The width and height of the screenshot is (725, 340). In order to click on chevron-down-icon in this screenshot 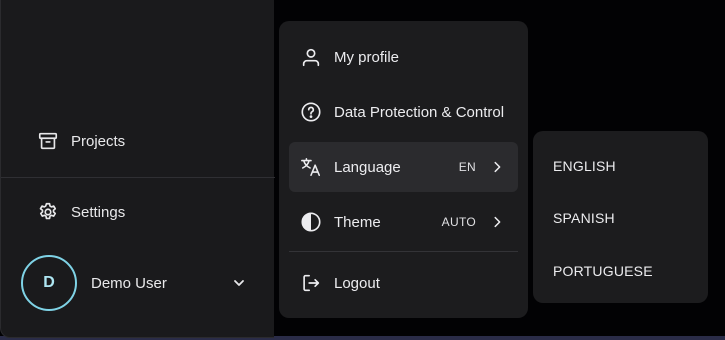, I will do `click(239, 283)`.